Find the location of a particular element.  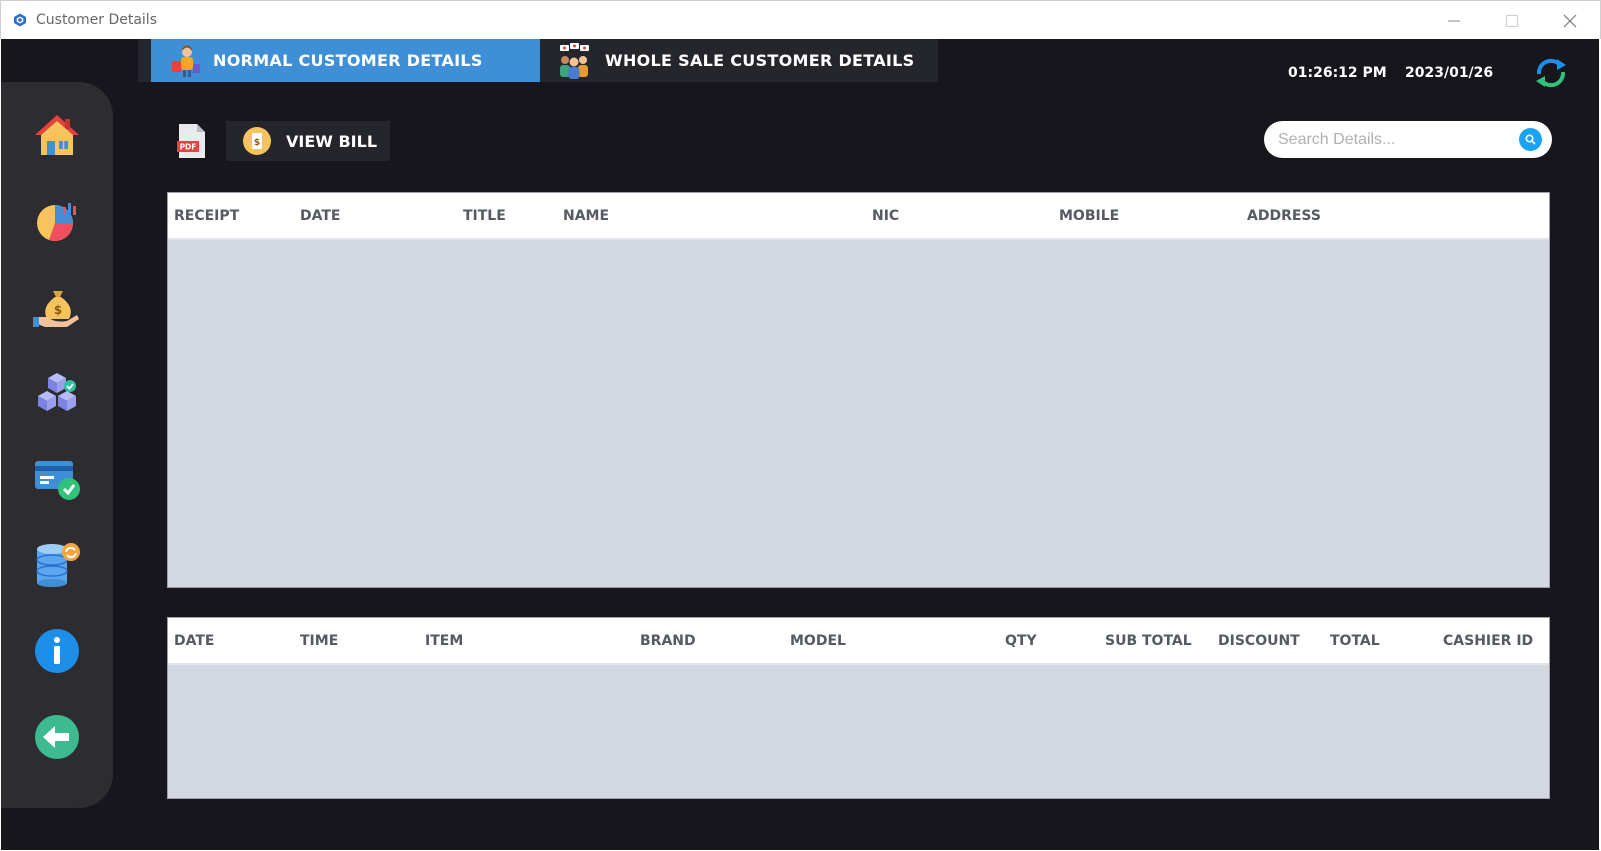

column-header-time: TIME is located at coordinates (319, 641).